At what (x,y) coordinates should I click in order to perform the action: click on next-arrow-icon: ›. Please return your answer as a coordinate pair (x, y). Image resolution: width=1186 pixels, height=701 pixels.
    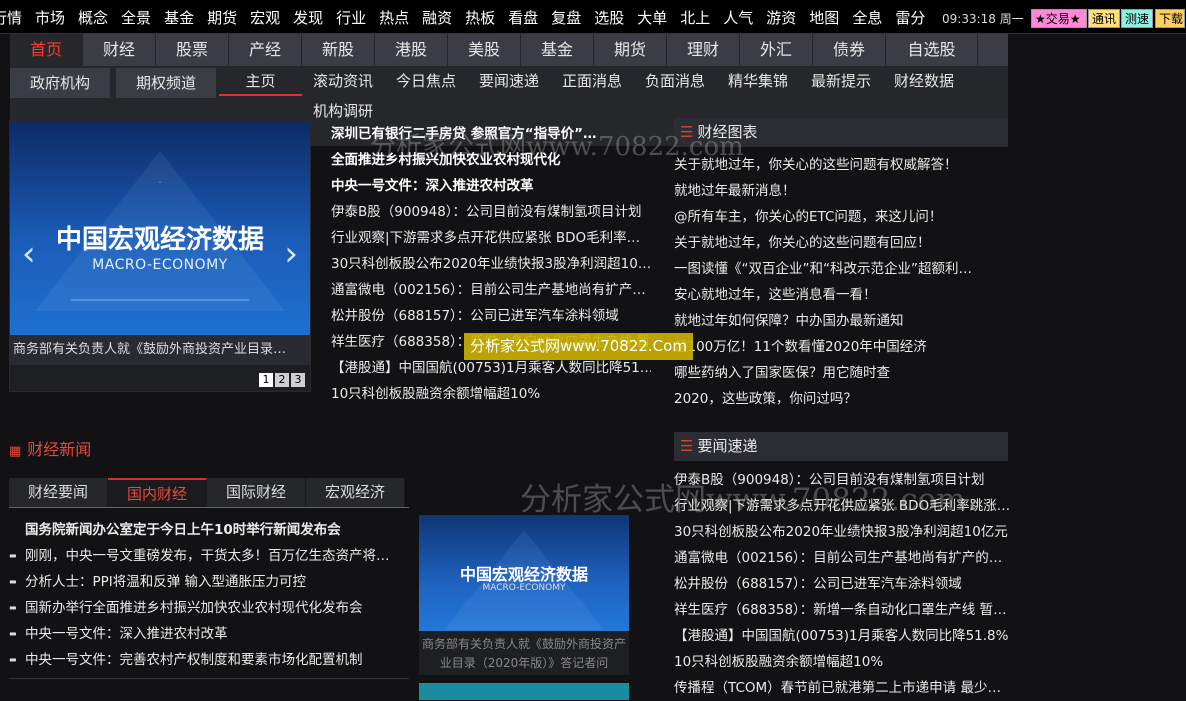
    Looking at the image, I should click on (291, 254).